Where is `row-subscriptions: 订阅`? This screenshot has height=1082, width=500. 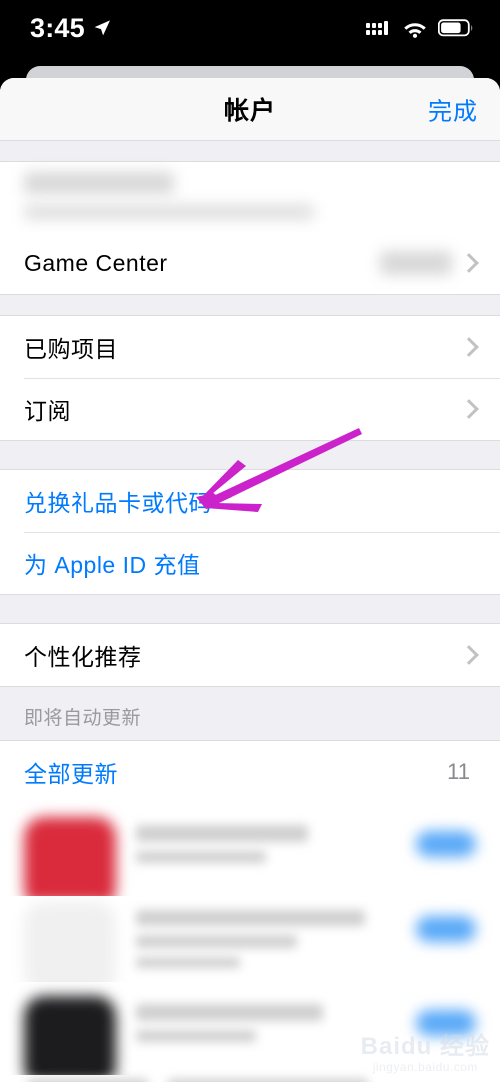 row-subscriptions: 订阅 is located at coordinates (250, 409).